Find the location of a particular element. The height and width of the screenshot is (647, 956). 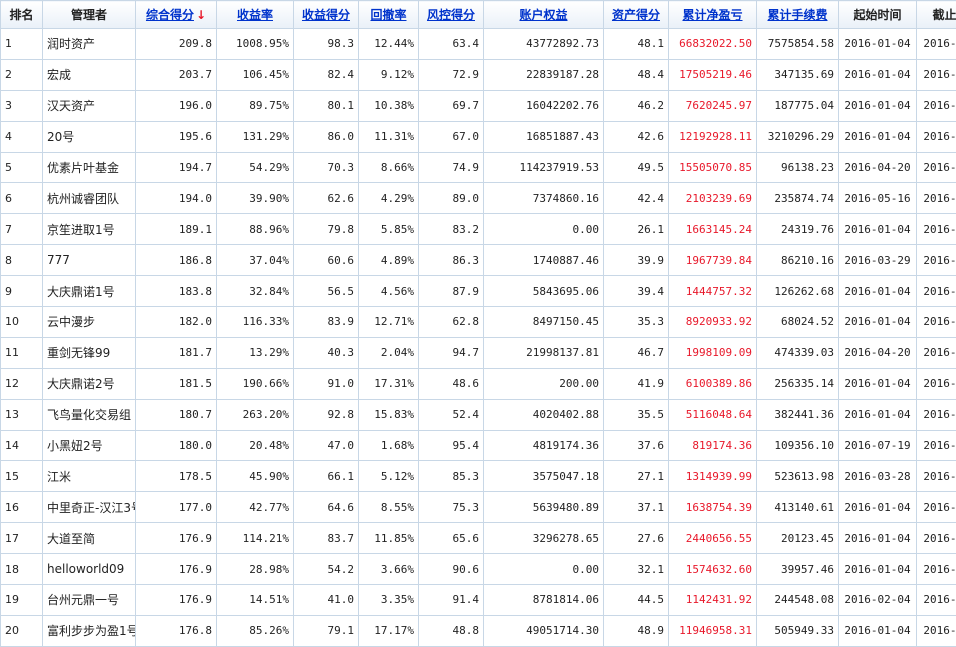

cell-manager: 优素片叶基金 is located at coordinates (89, 167).